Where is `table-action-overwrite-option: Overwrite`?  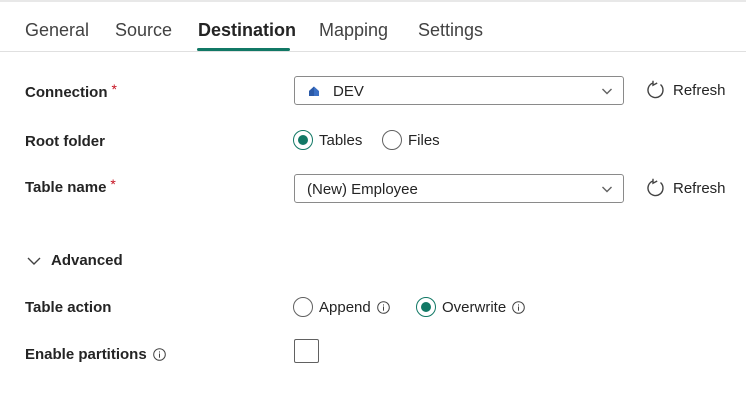 table-action-overwrite-option: Overwrite is located at coordinates (470, 307).